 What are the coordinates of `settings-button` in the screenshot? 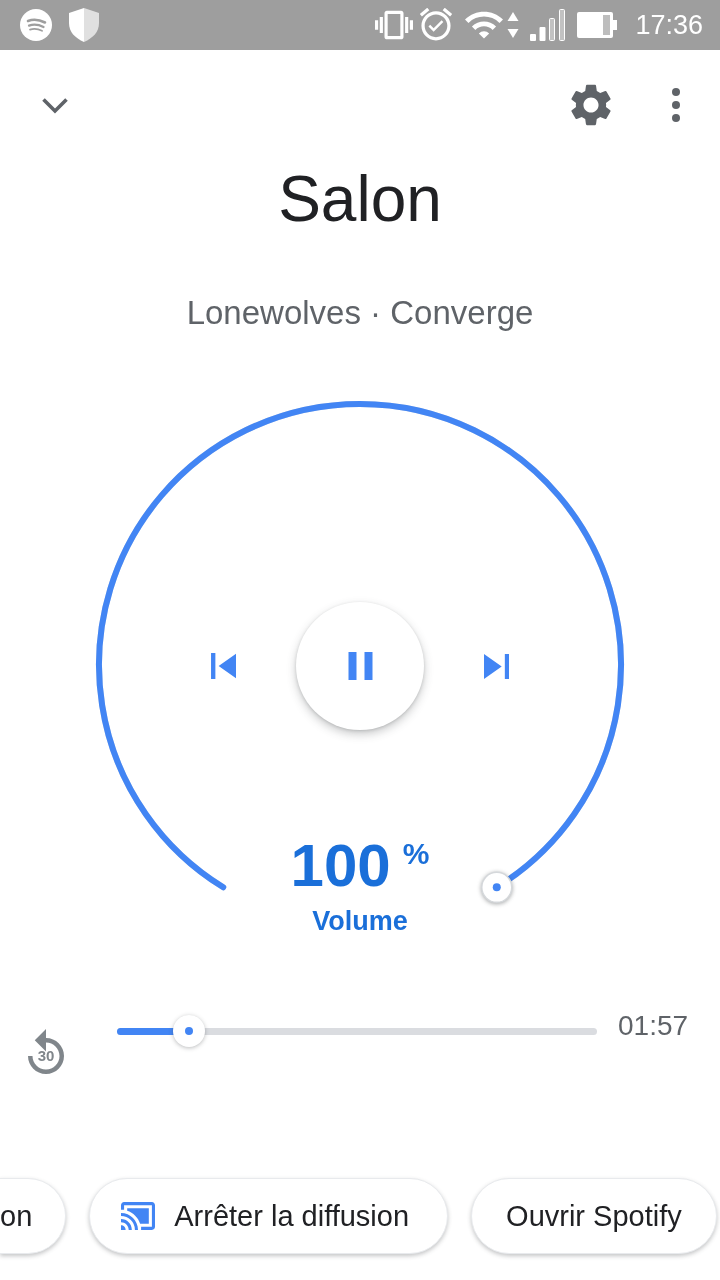 It's located at (591, 105).